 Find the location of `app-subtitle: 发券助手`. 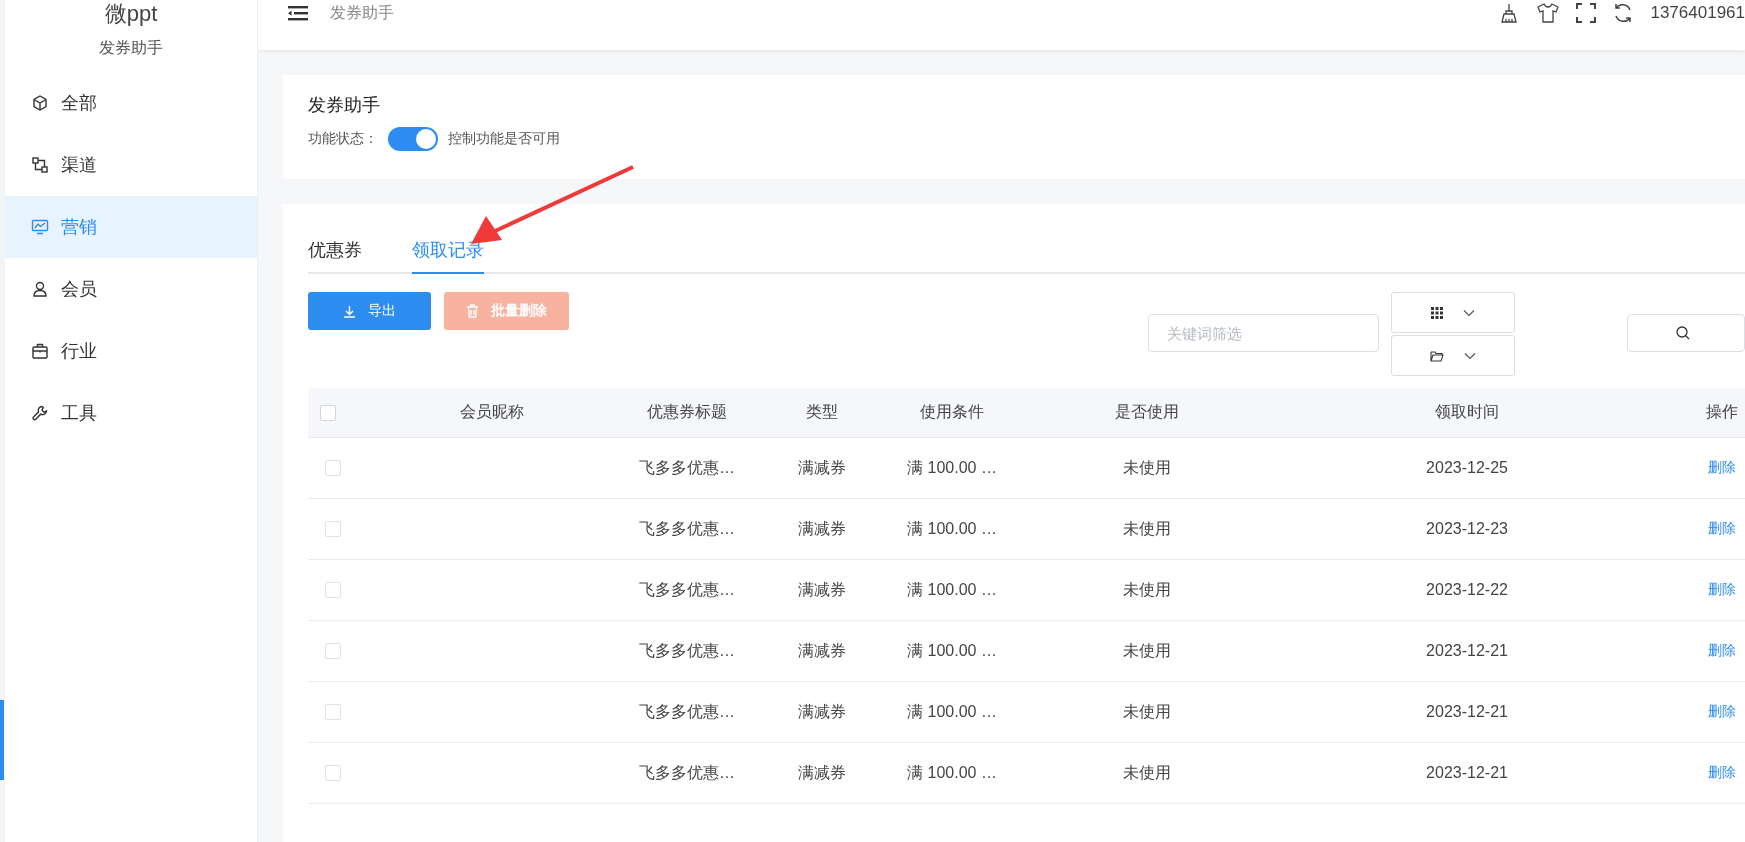

app-subtitle: 发券助手 is located at coordinates (131, 48).